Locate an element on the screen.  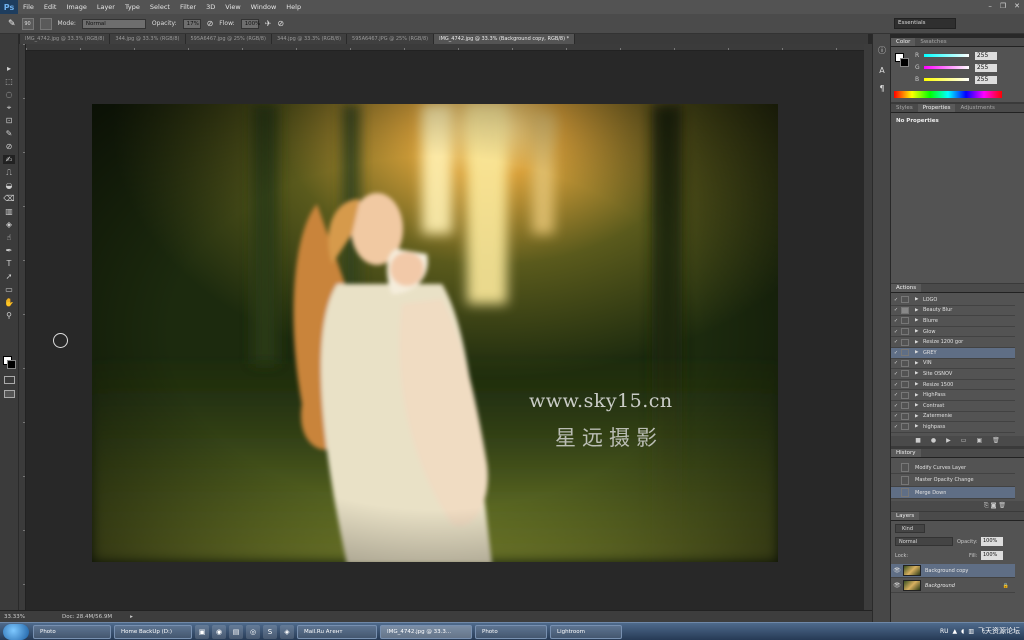
taskbar-item-photo-folder: Photo is located at coordinates (72, 631).